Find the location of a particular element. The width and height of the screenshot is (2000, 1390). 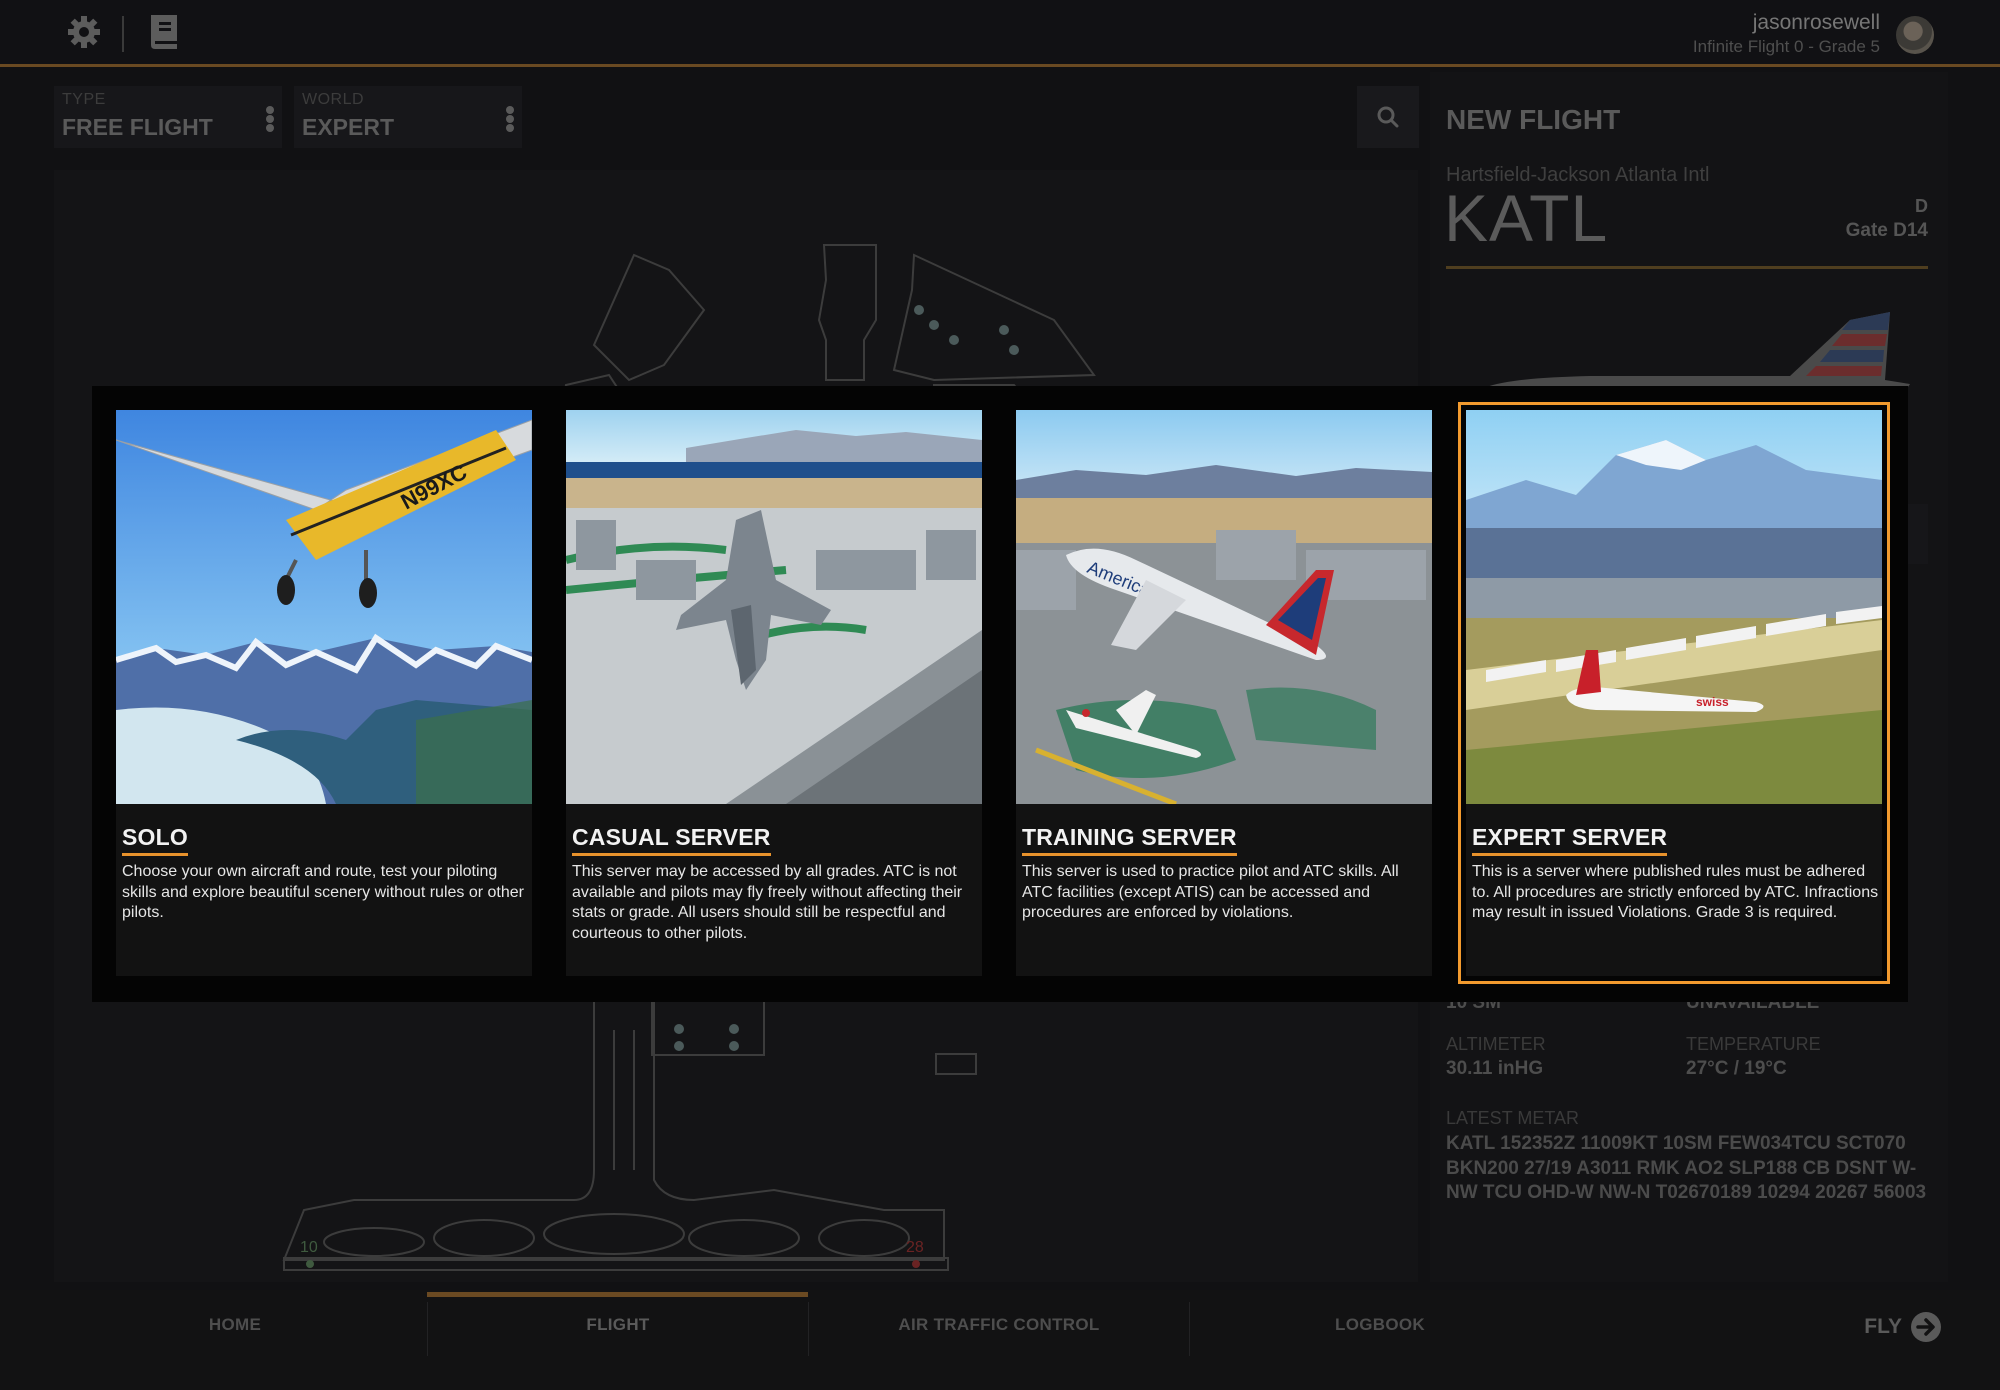

runway-label: 28 is located at coordinates (915, 1247).